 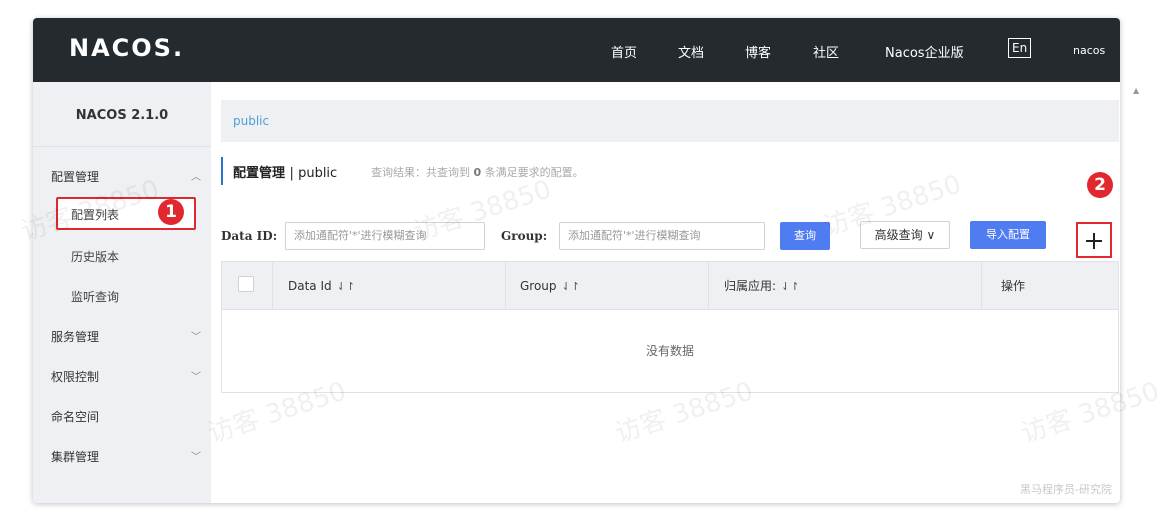 I want to click on breadcrumb-bar: public, so click(x=670, y=121).